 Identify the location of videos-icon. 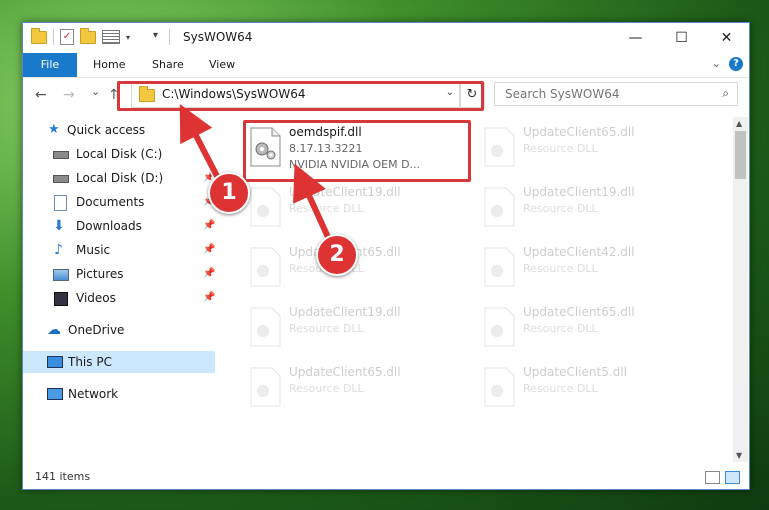
(61, 299).